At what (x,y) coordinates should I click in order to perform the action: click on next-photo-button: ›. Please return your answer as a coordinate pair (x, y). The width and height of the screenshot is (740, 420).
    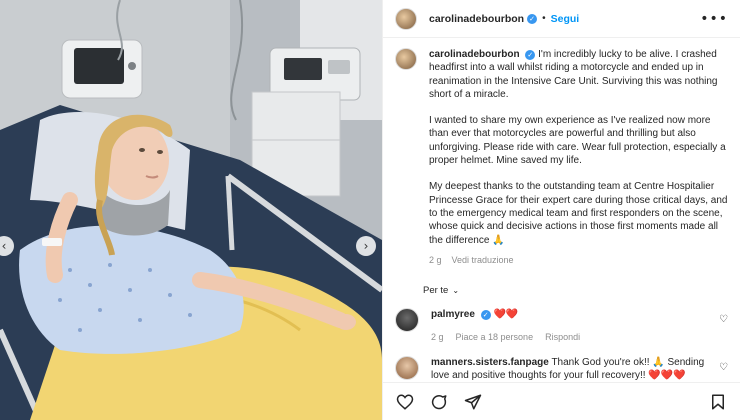
    Looking at the image, I should click on (366, 246).